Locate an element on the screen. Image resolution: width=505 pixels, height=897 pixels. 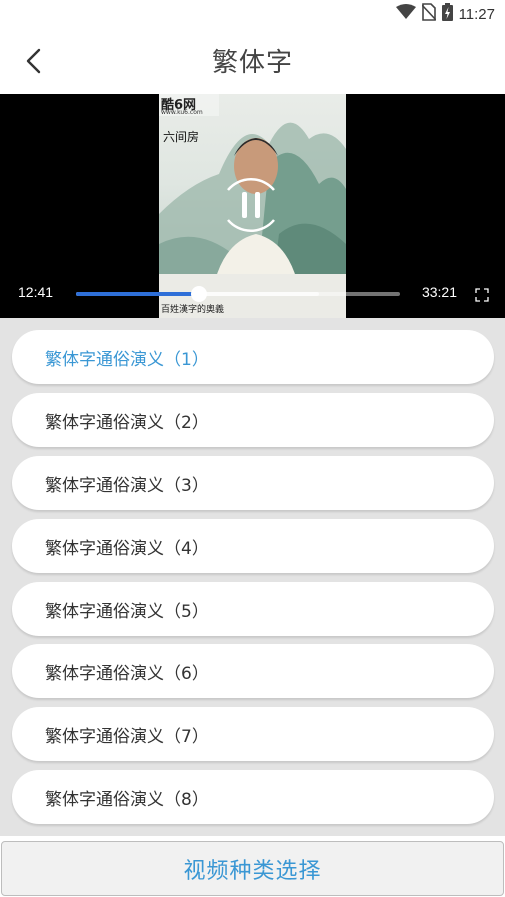
header: 繁体字 is located at coordinates (252, 61).